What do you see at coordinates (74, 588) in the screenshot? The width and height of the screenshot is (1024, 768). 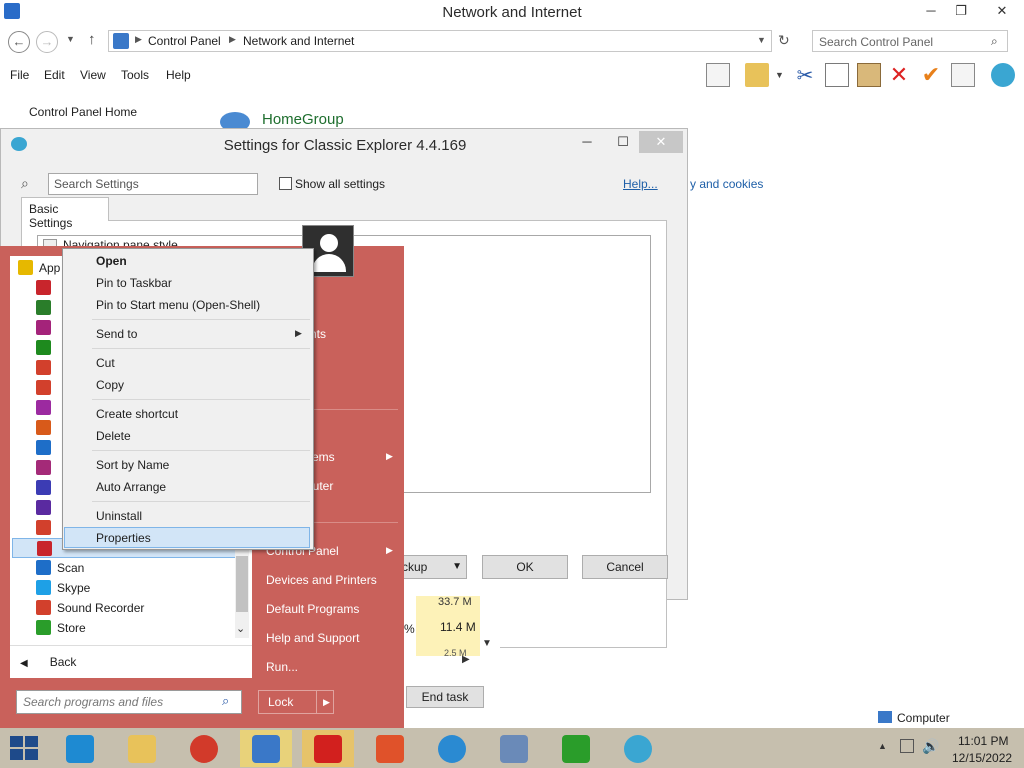 I see `program-label: Skype` at bounding box center [74, 588].